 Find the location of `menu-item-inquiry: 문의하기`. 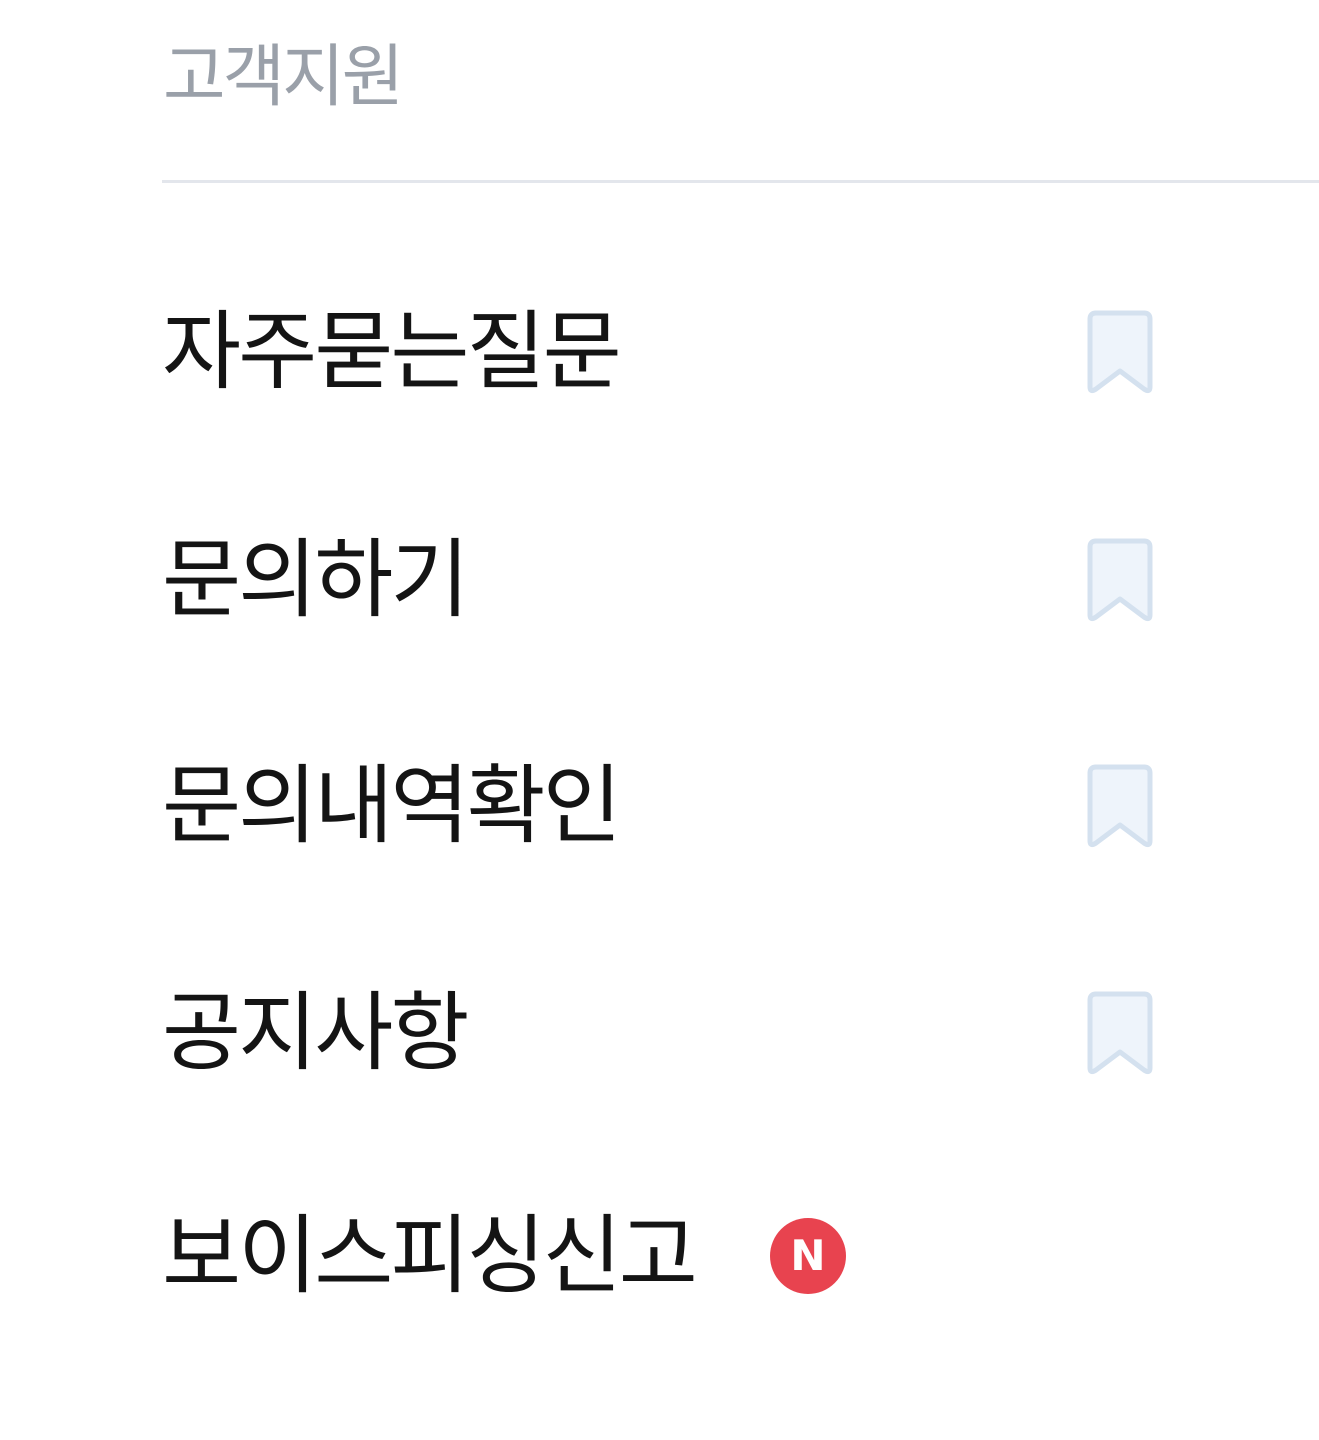

menu-item-inquiry: 문의하기 is located at coordinates (682, 580).